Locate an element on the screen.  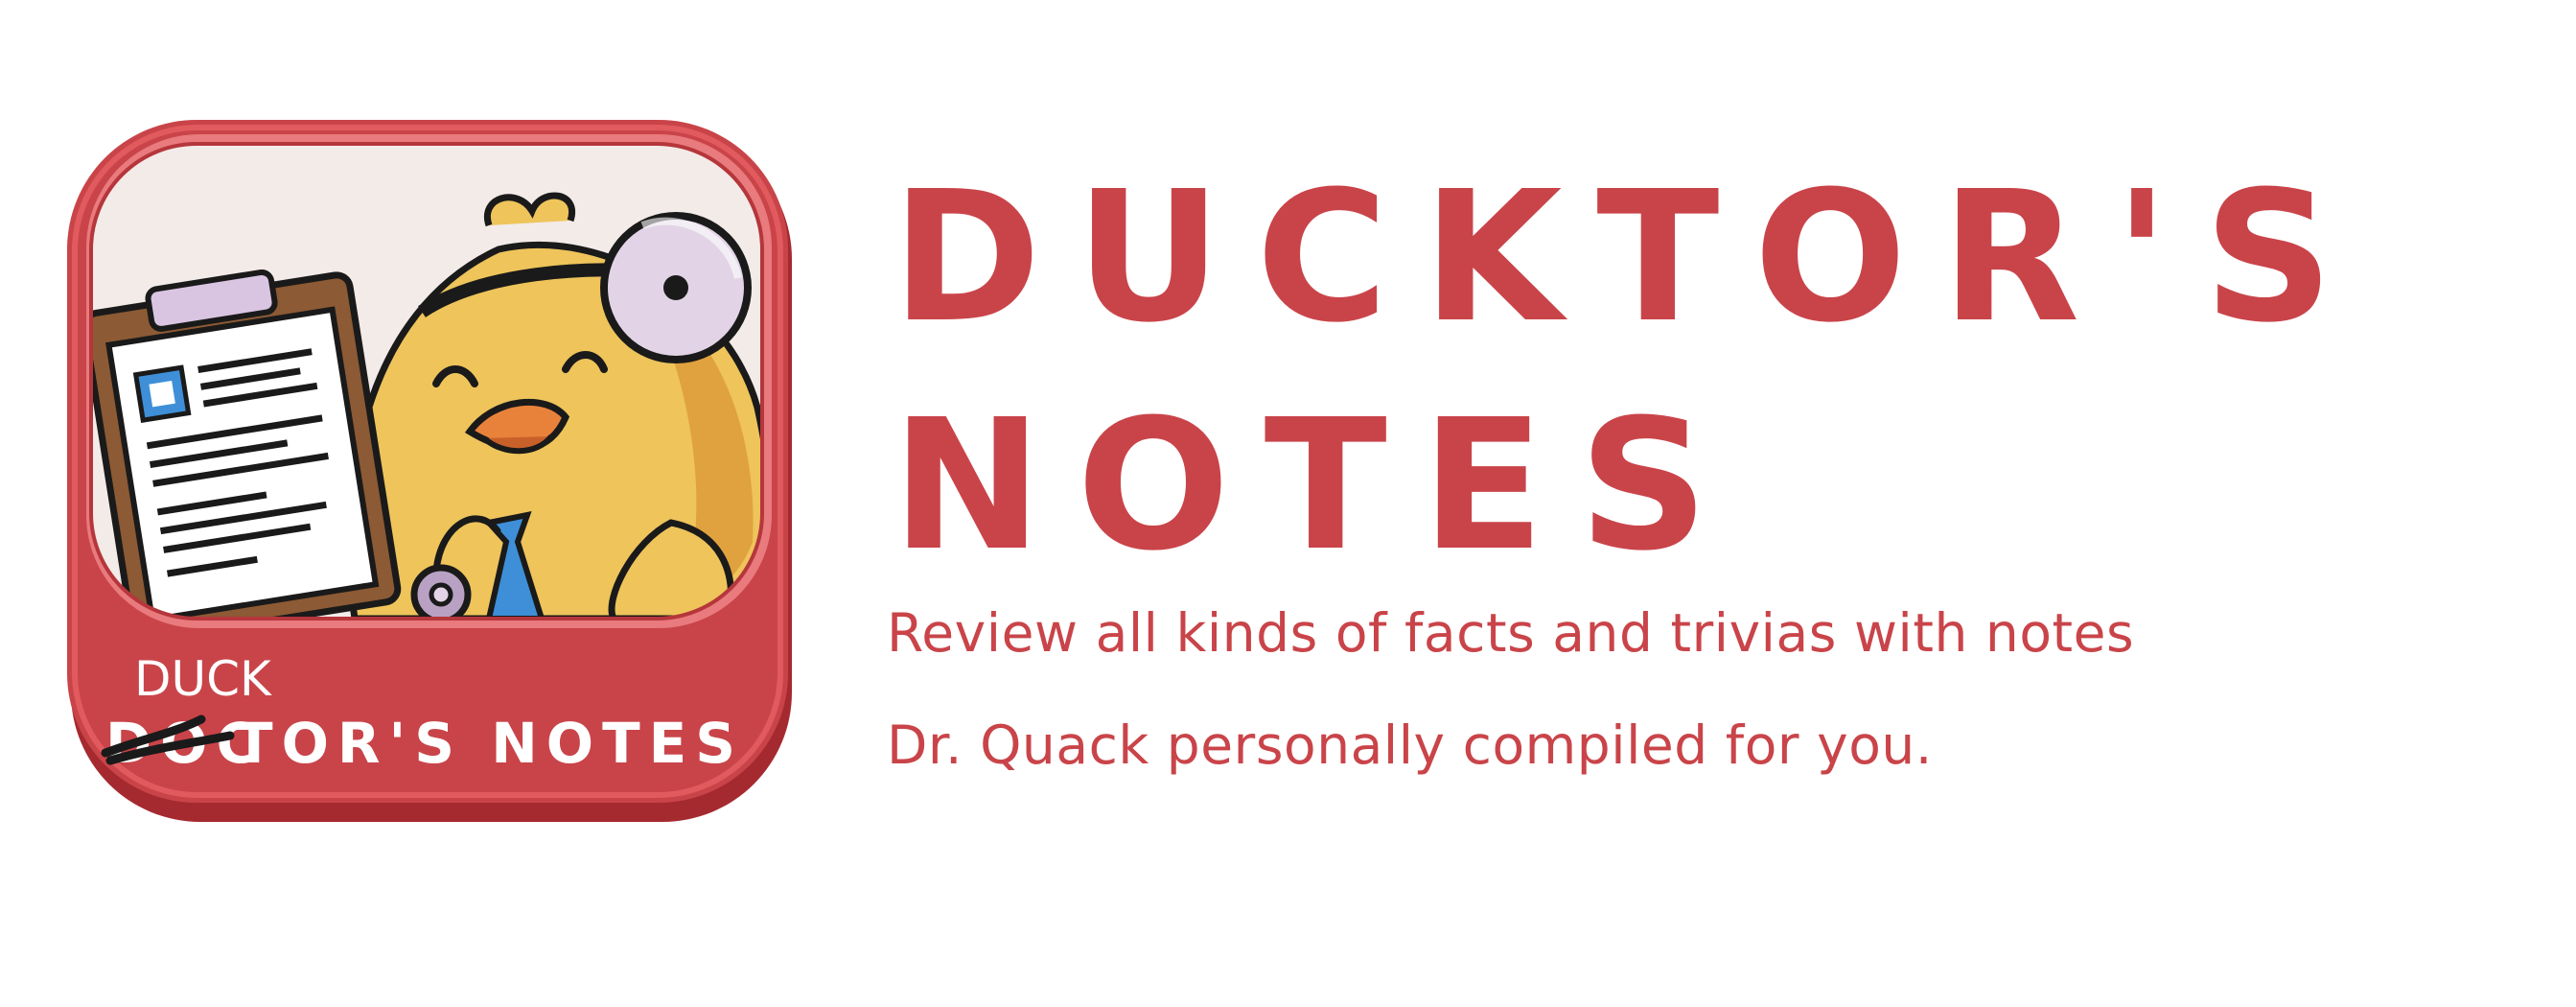
tagline-line-2: Dr. Quack personally compiled for you. is located at coordinates (1410, 745).